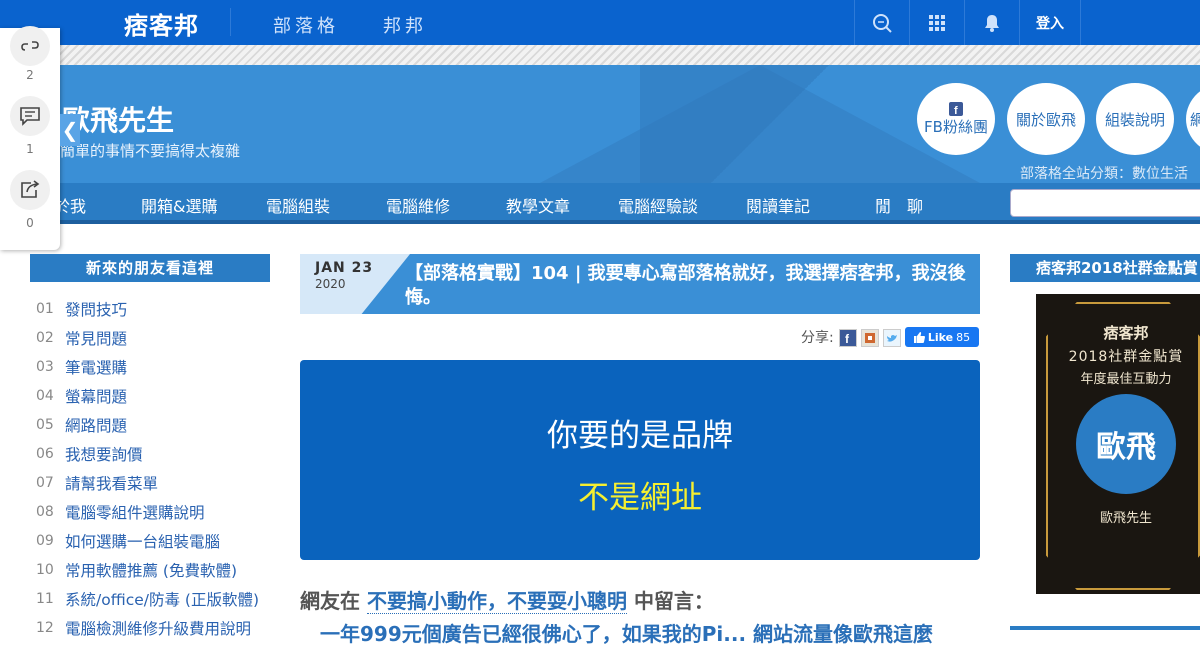 The image size is (1200, 647). I want to click on award-name: 歐飛, so click(1126, 444).